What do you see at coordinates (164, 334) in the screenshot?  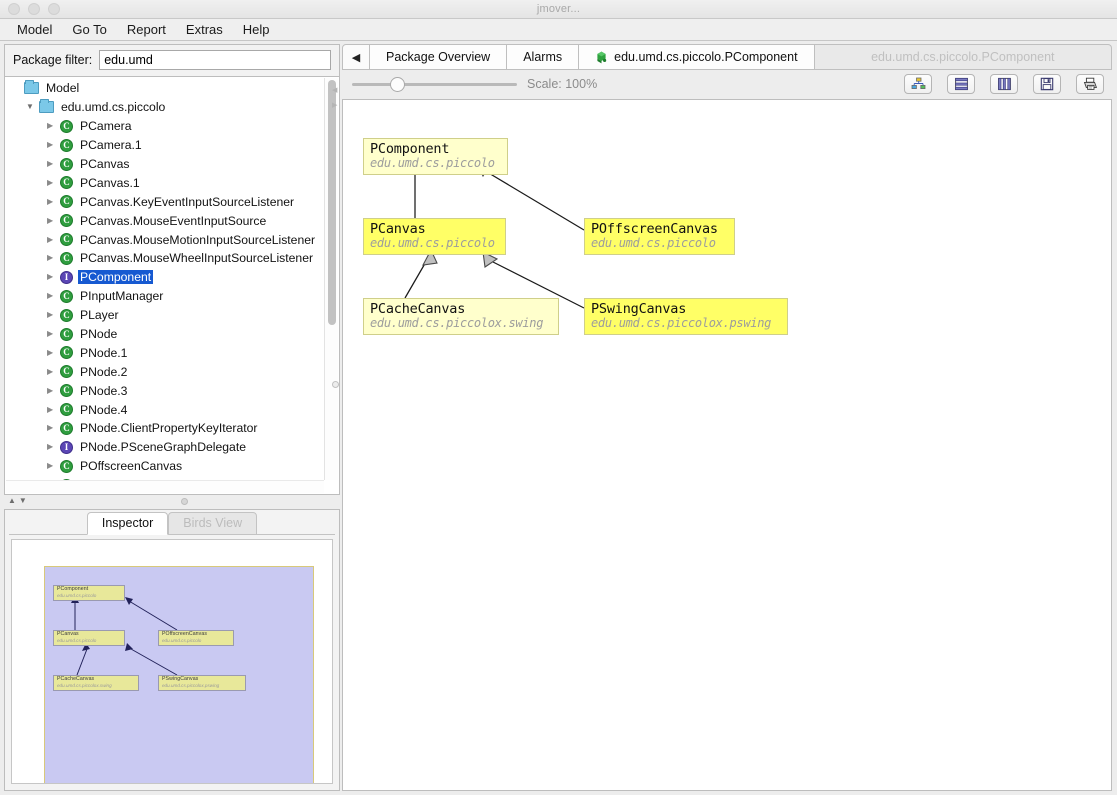 I see `tree-row: ▶ C PNode` at bounding box center [164, 334].